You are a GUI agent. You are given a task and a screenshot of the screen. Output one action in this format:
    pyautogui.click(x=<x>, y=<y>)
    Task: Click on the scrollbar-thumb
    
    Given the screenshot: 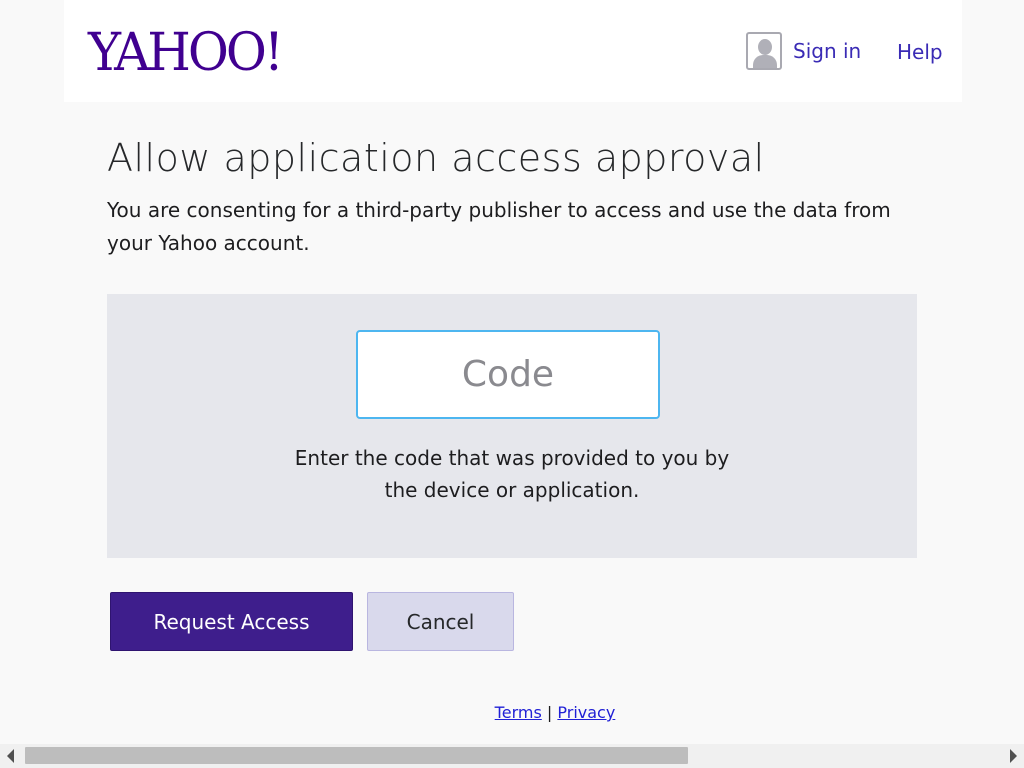 What is the action you would take?
    pyautogui.click(x=356, y=755)
    